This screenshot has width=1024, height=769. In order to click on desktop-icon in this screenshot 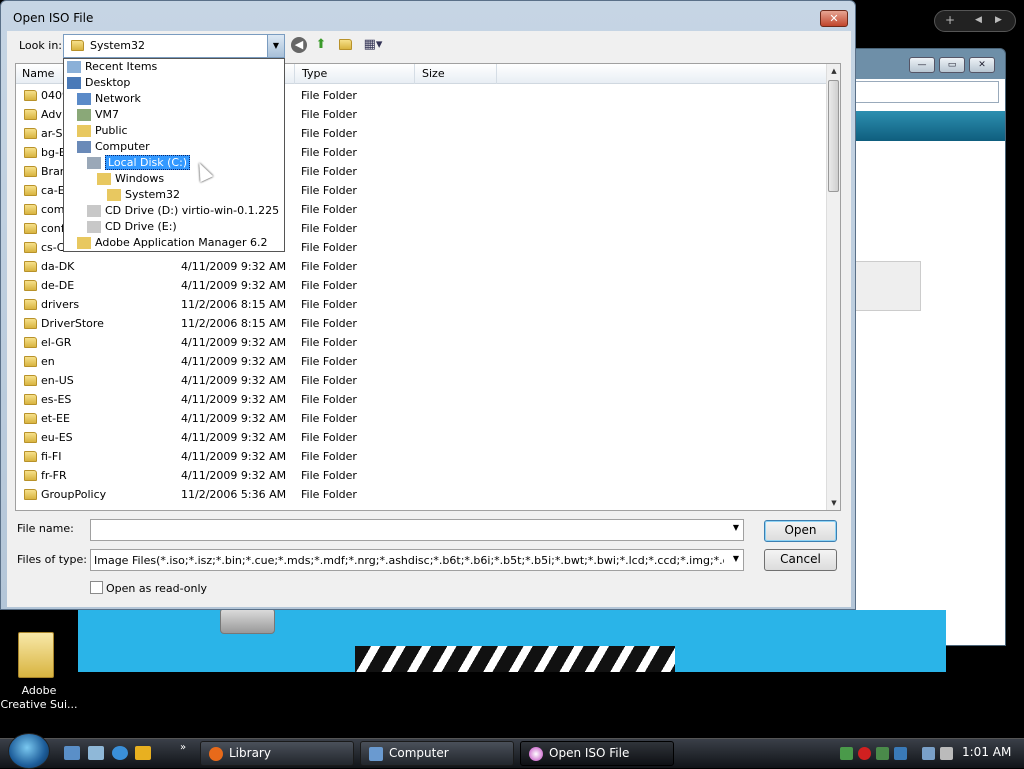, I will do `click(74, 83)`.